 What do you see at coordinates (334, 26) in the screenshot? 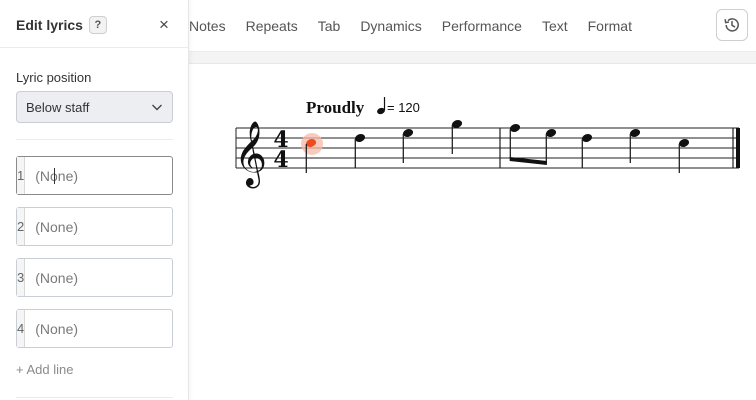
I see `tab-tab: Tab` at bounding box center [334, 26].